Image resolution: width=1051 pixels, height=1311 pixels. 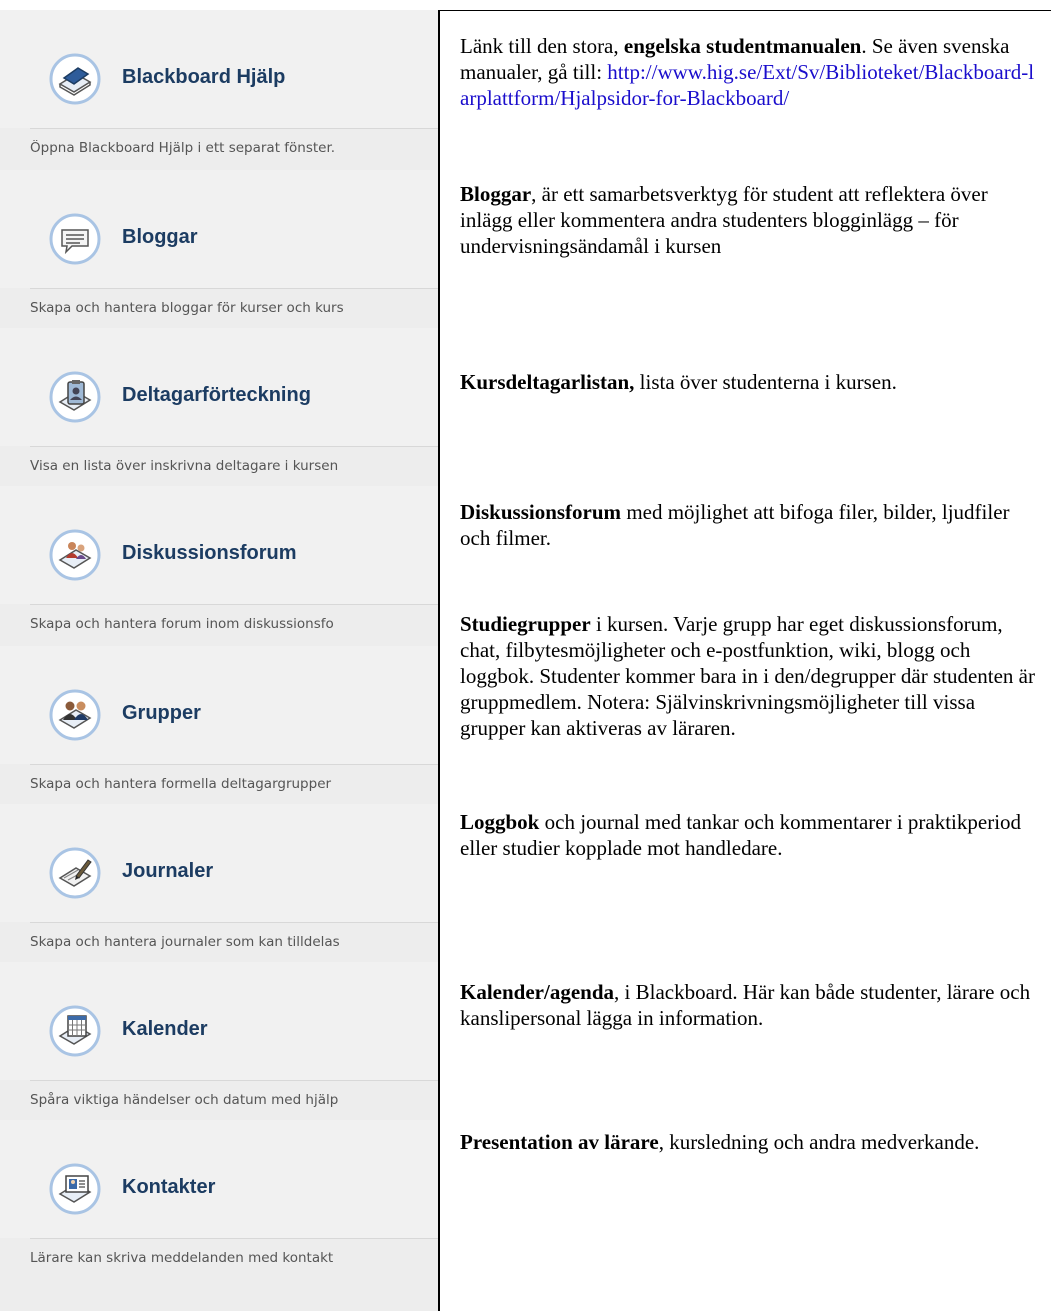 What do you see at coordinates (541, 512) in the screenshot?
I see `note-bold: Diskussionsforum` at bounding box center [541, 512].